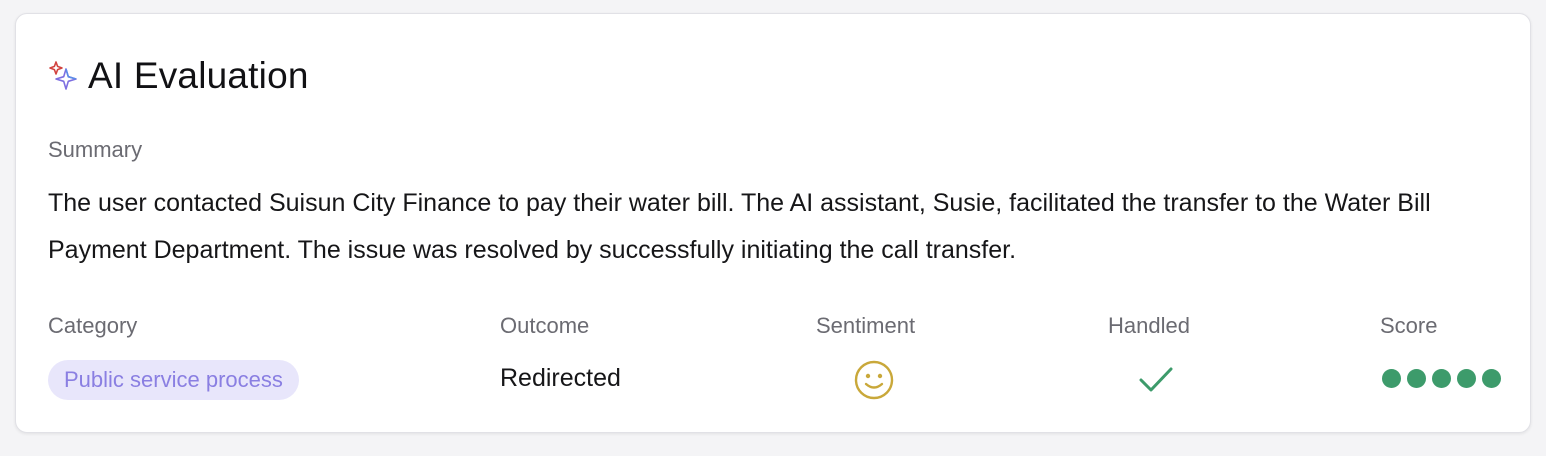 Image resolution: width=1546 pixels, height=456 pixels. I want to click on smiley-icon, so click(874, 380).